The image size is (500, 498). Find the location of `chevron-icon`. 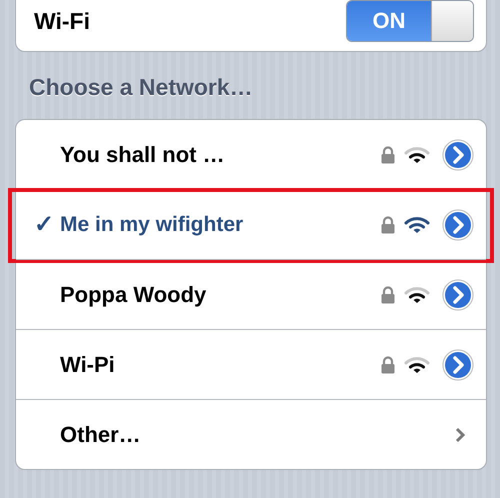

chevron-icon is located at coordinates (460, 435).